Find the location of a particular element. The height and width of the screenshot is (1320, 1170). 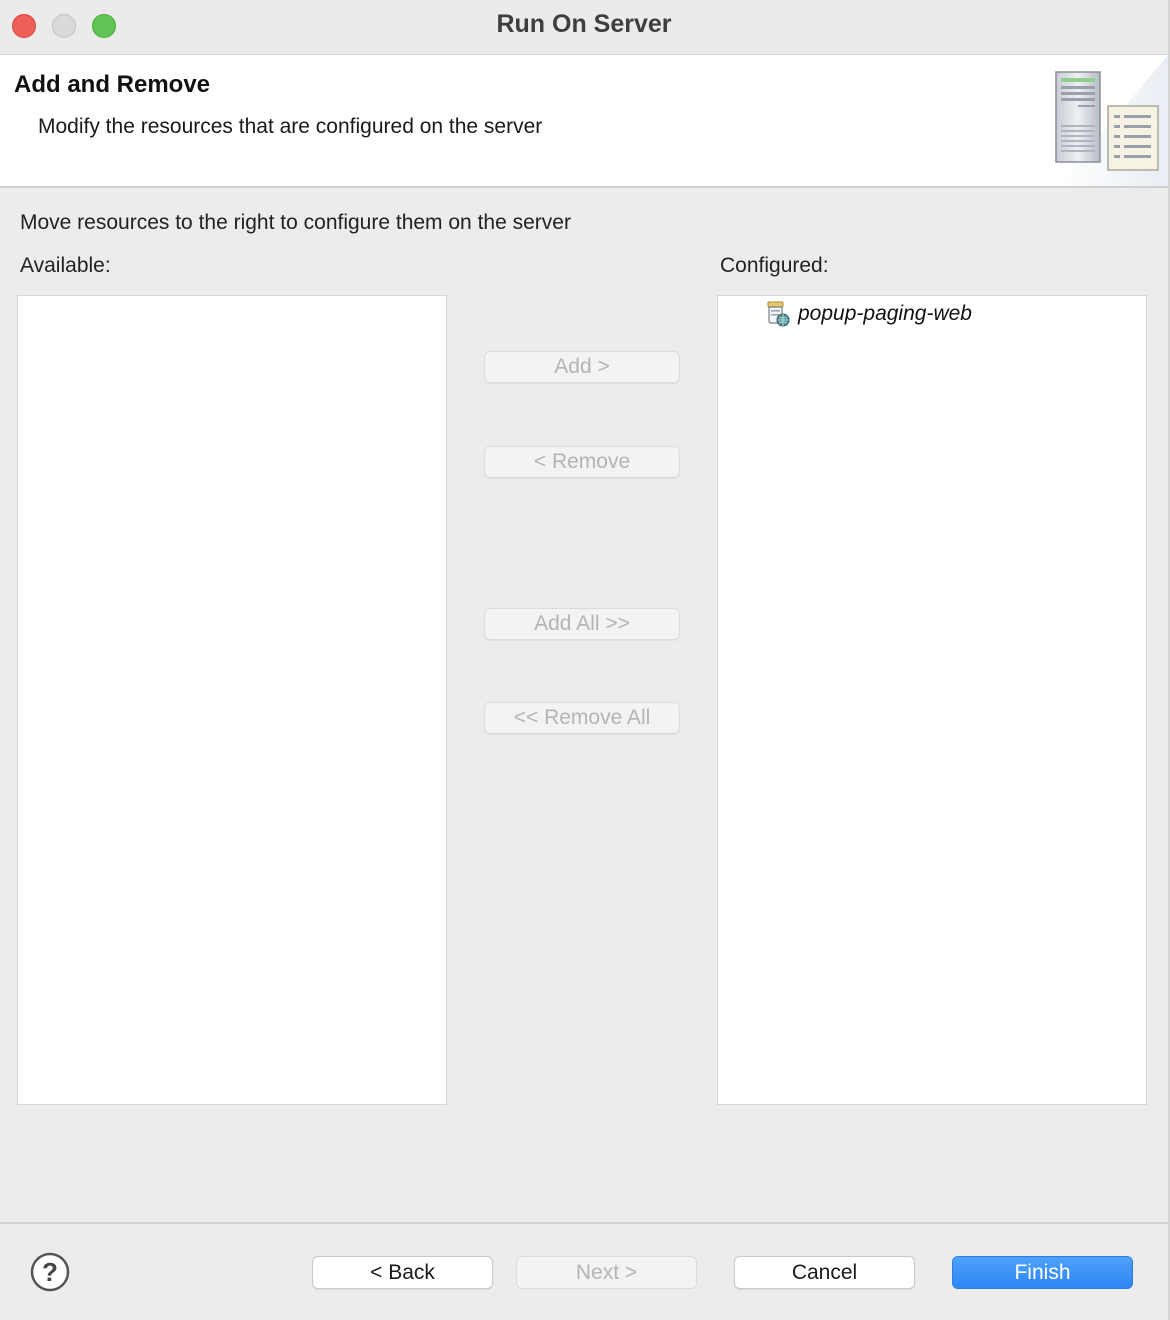

list-item: popup-paging-web is located at coordinates (868, 314).